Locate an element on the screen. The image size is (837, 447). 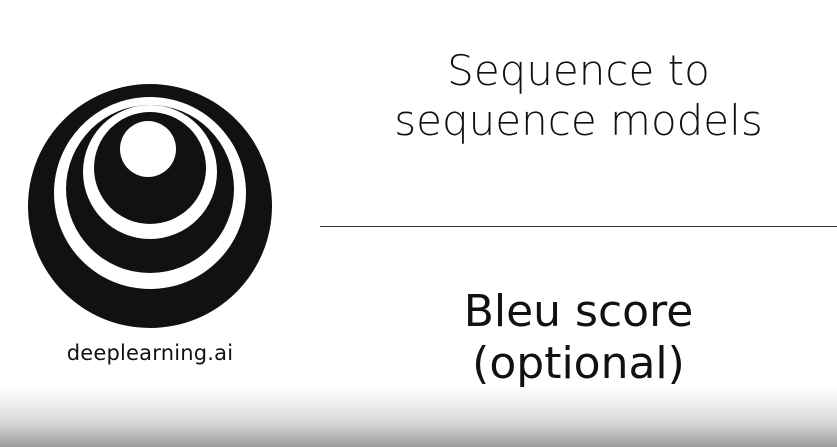
slide-title: Sequence to sequence models is located at coordinates (578, 95).